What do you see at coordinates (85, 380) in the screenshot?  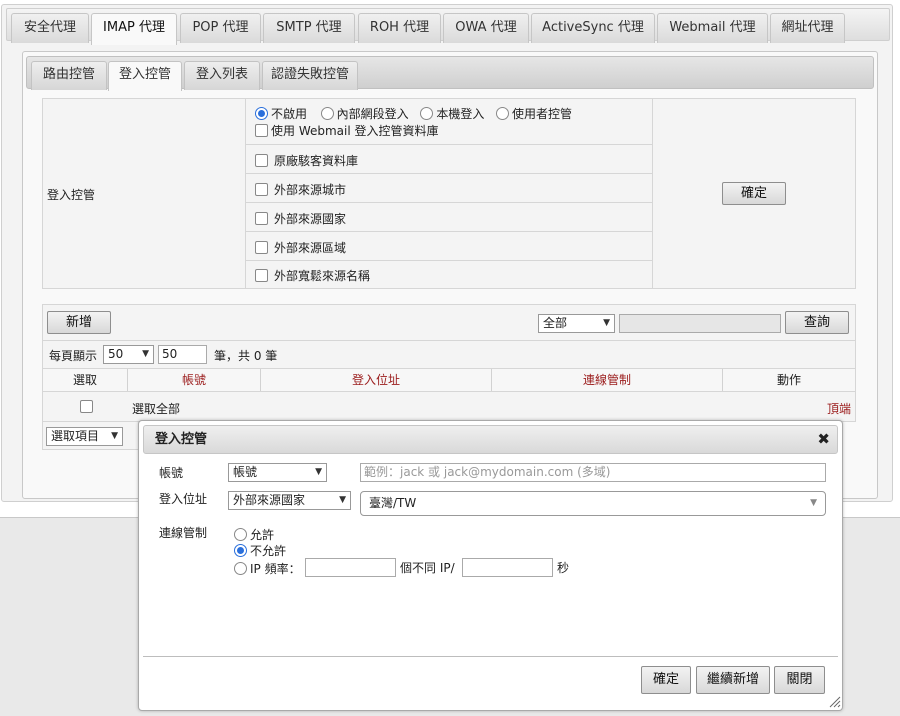 I see `column-select: 選取` at bounding box center [85, 380].